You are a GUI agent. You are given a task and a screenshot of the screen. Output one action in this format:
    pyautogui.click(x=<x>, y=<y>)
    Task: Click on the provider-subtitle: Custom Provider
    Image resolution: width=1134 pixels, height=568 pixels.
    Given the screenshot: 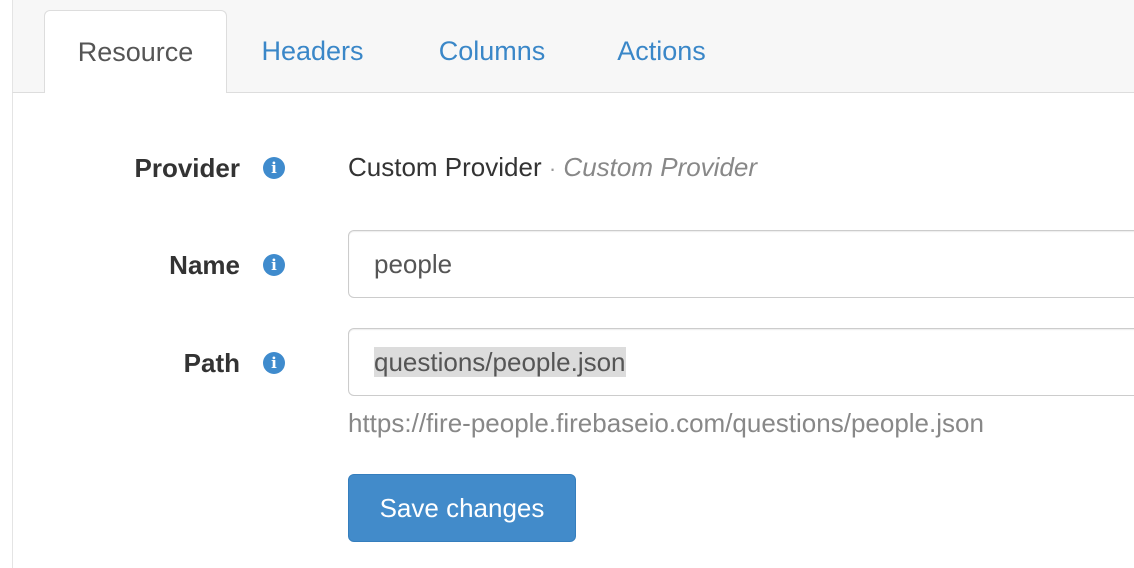 What is the action you would take?
    pyautogui.click(x=660, y=167)
    